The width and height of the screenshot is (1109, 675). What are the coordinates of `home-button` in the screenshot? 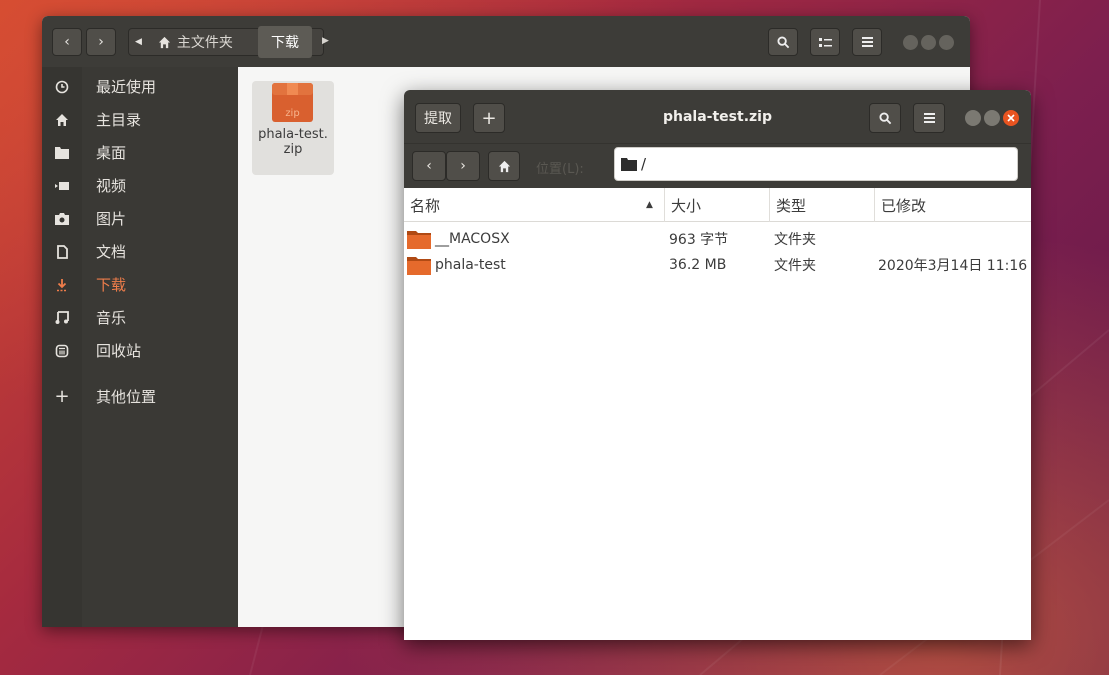 It's located at (504, 166).